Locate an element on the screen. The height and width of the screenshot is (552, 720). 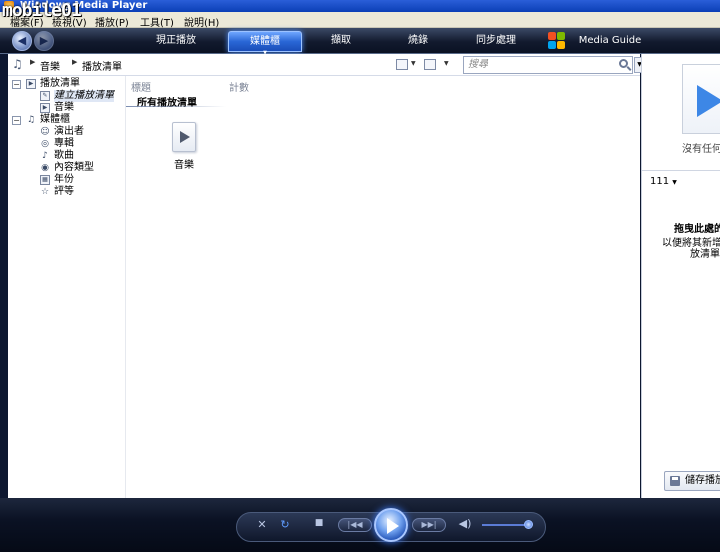
tab-library: 媒體櫃 is located at coordinates (265, 43).